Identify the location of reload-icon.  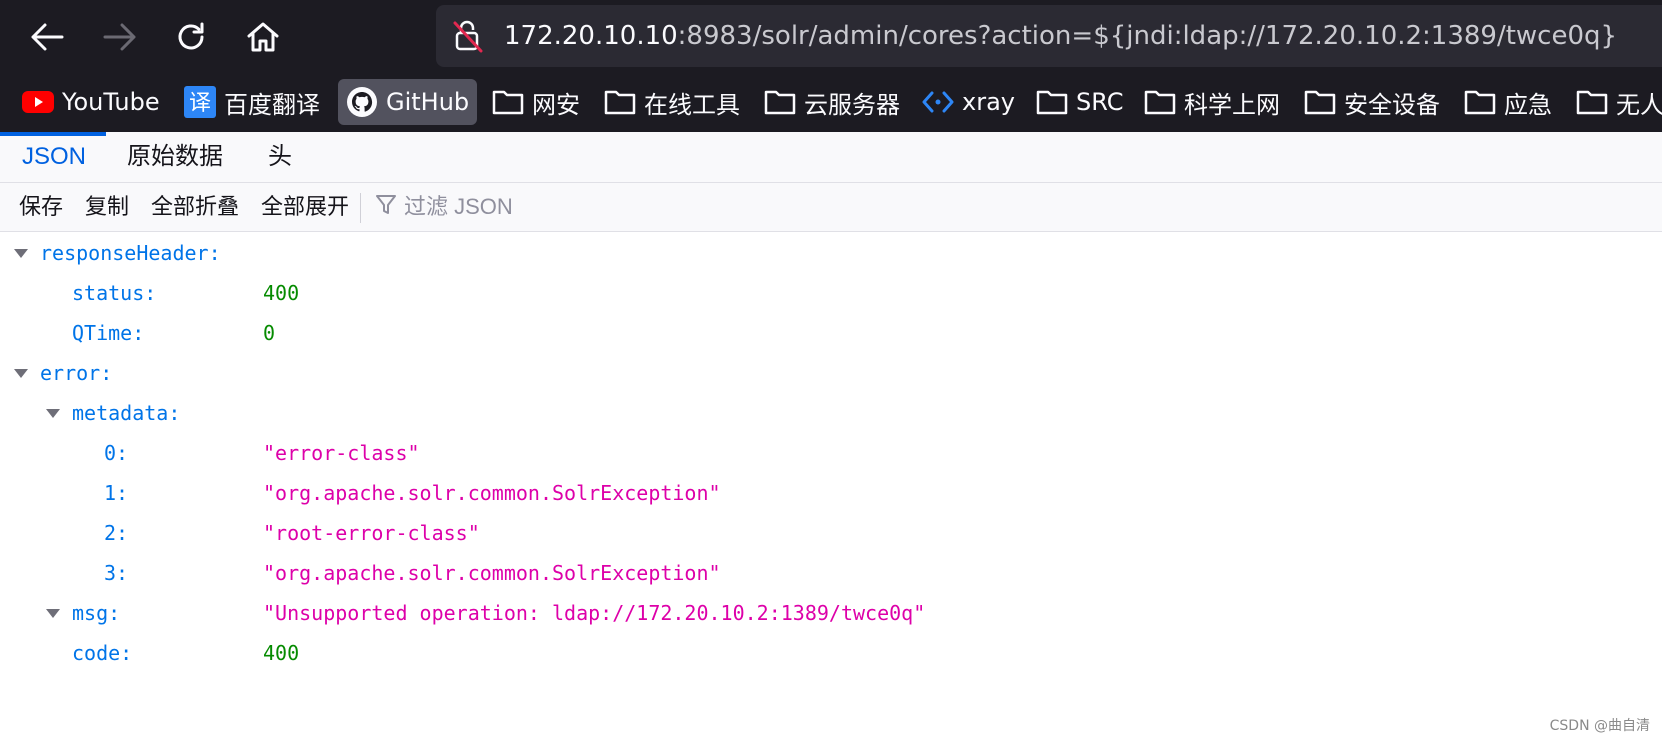
(191, 36).